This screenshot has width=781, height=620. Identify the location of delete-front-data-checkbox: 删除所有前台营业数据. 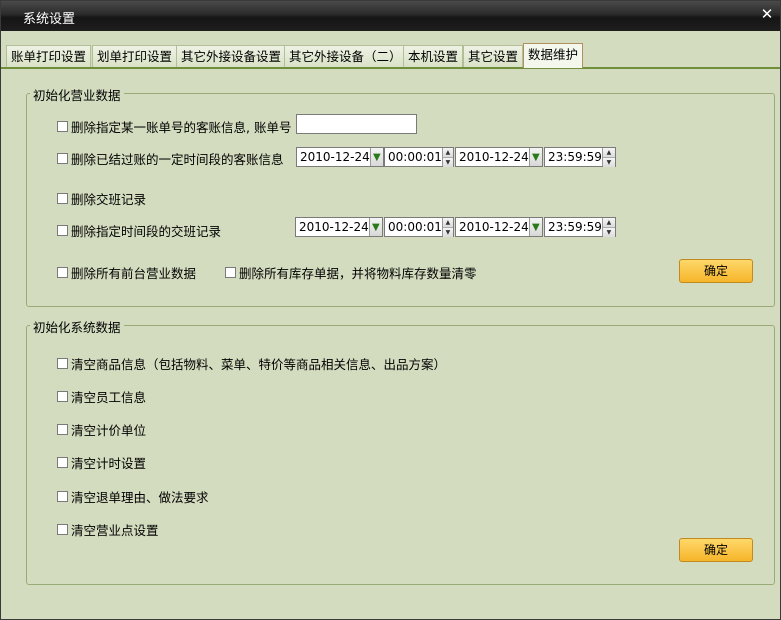
(126, 272).